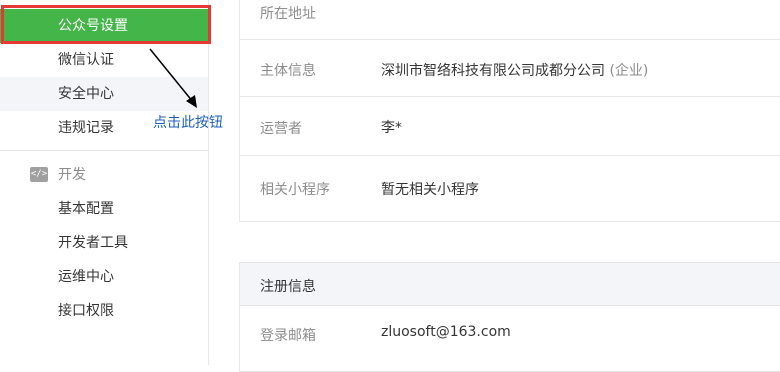 This screenshot has height=372, width=780. I want to click on sidebar-item-wechat-verify: 微信认证, so click(104, 60).